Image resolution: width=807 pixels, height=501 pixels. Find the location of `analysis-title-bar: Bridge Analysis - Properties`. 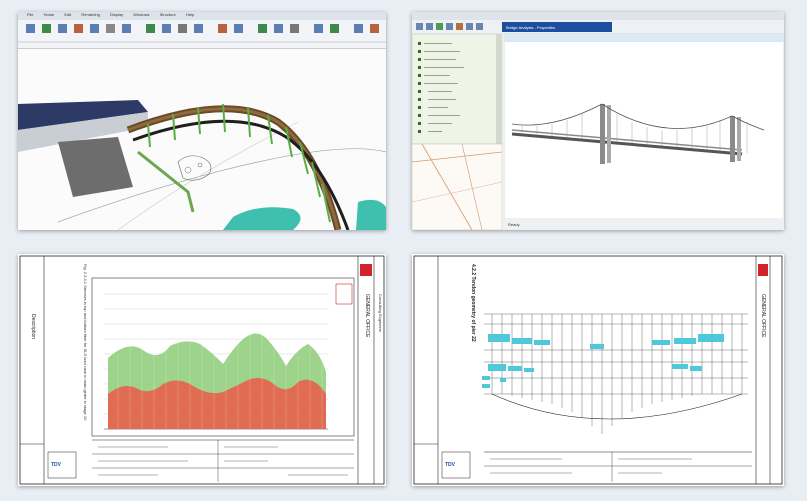

analysis-title-bar: Bridge Analysis - Properties is located at coordinates (530, 27).